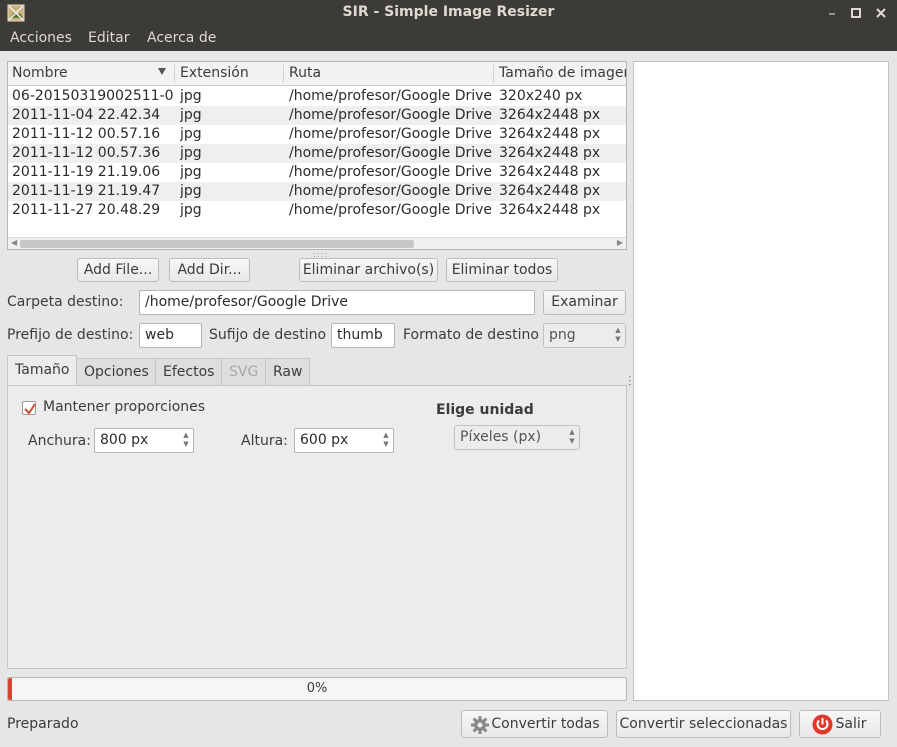 The height and width of the screenshot is (747, 897). Describe the element at coordinates (65, 302) in the screenshot. I see `destination-folder-label: Carpeta destino:` at that location.